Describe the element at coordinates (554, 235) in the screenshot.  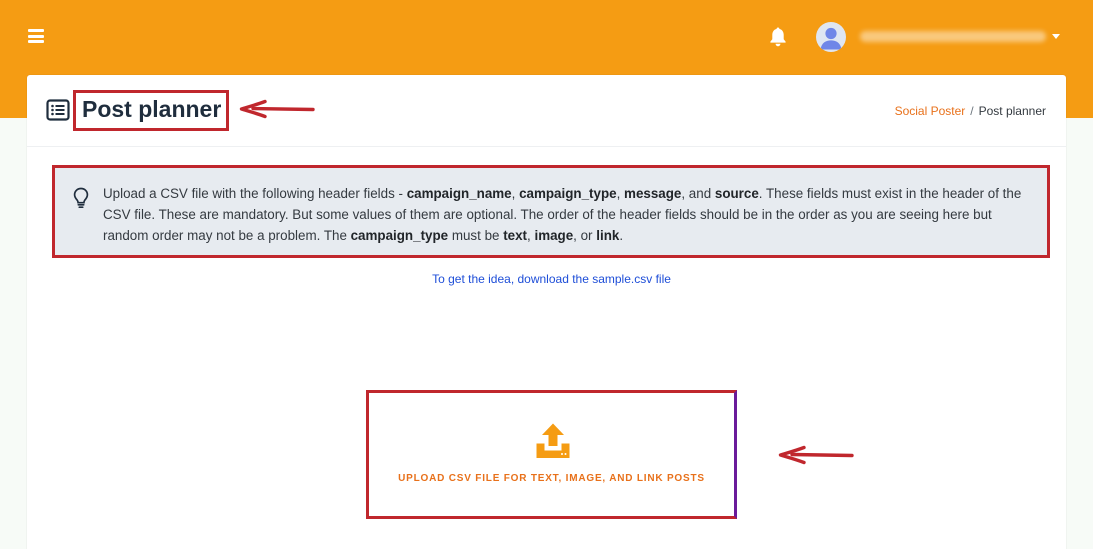
I see `type-image: image` at that location.